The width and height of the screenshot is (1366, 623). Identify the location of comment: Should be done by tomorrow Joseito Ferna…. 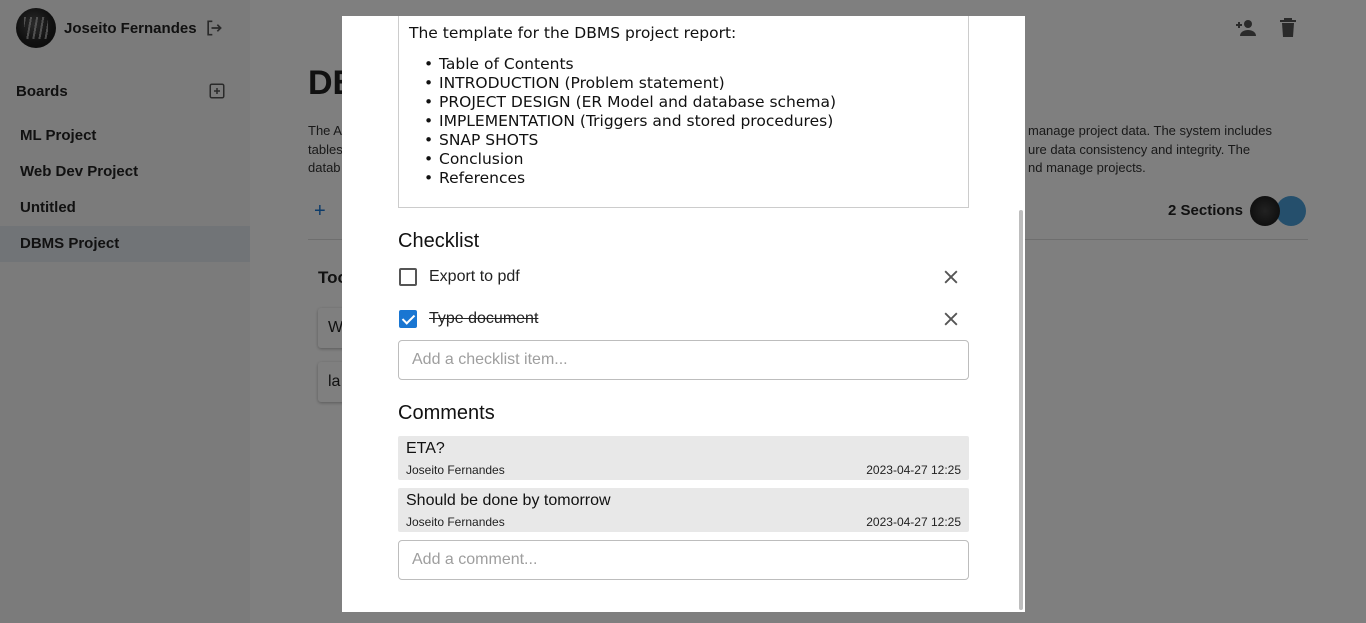
(683, 510).